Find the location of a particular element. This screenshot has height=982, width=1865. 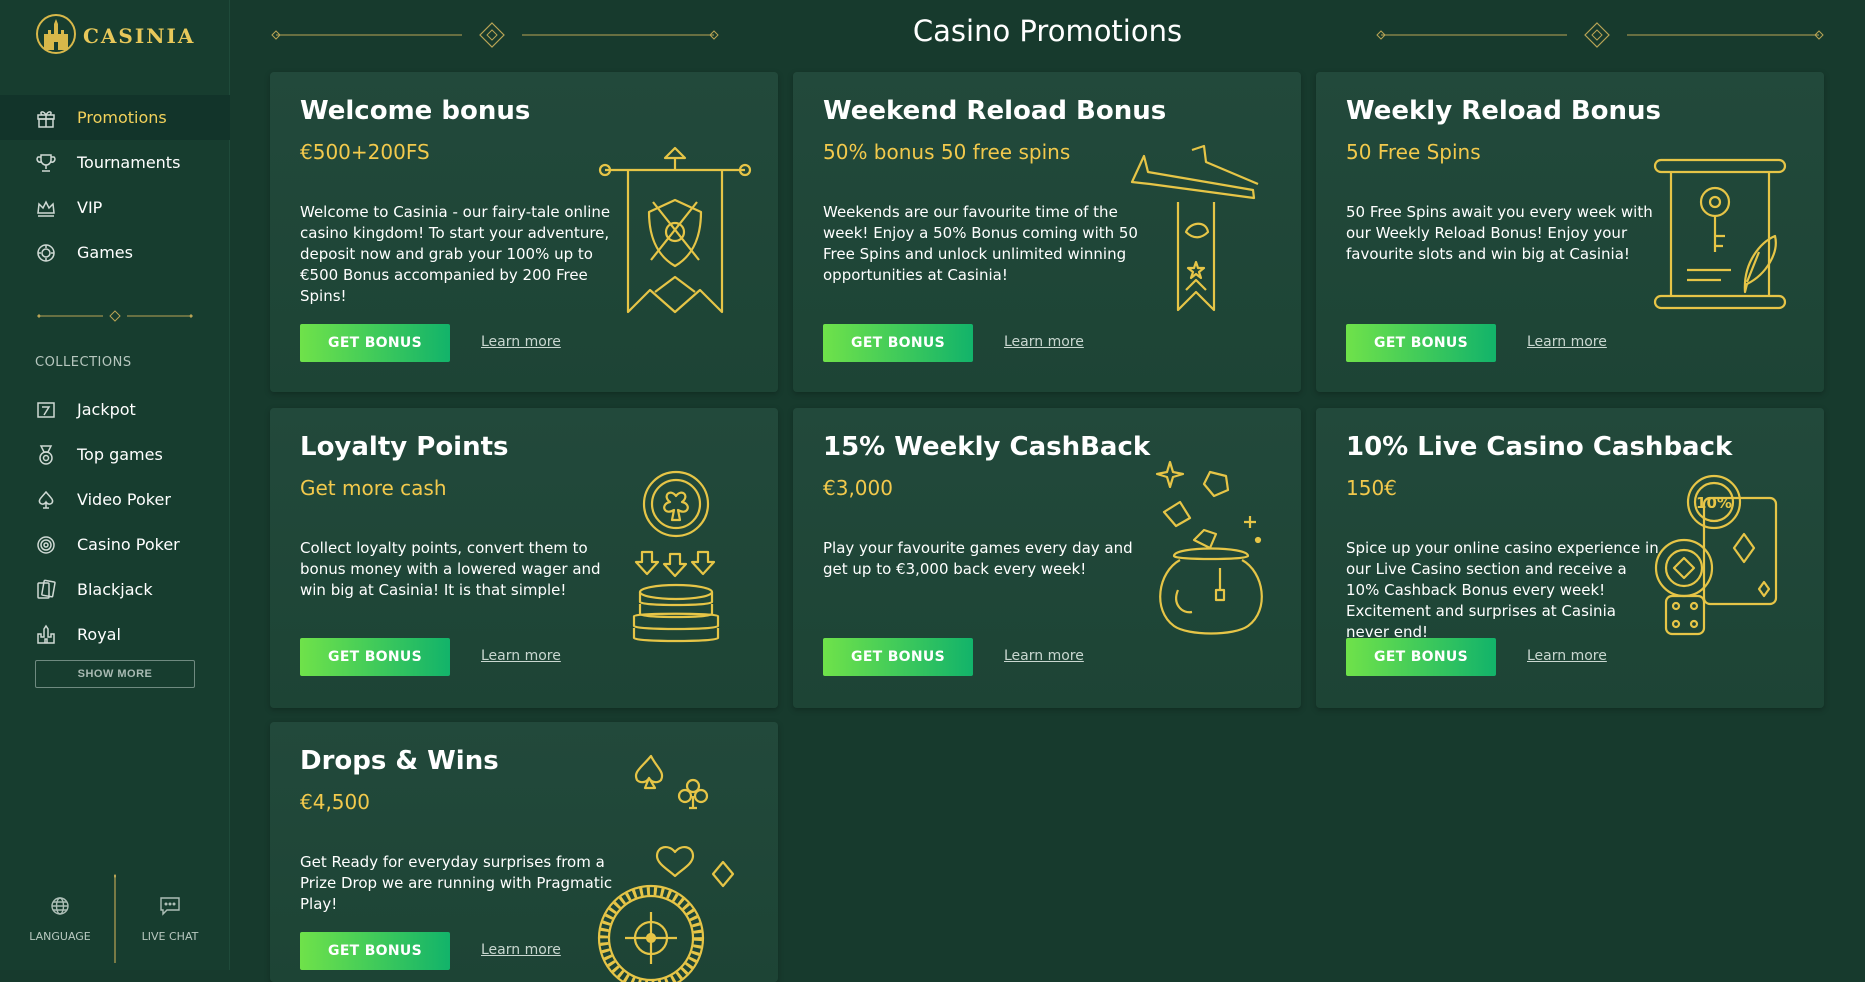

promo-title: Drops & Wins is located at coordinates (399, 761).